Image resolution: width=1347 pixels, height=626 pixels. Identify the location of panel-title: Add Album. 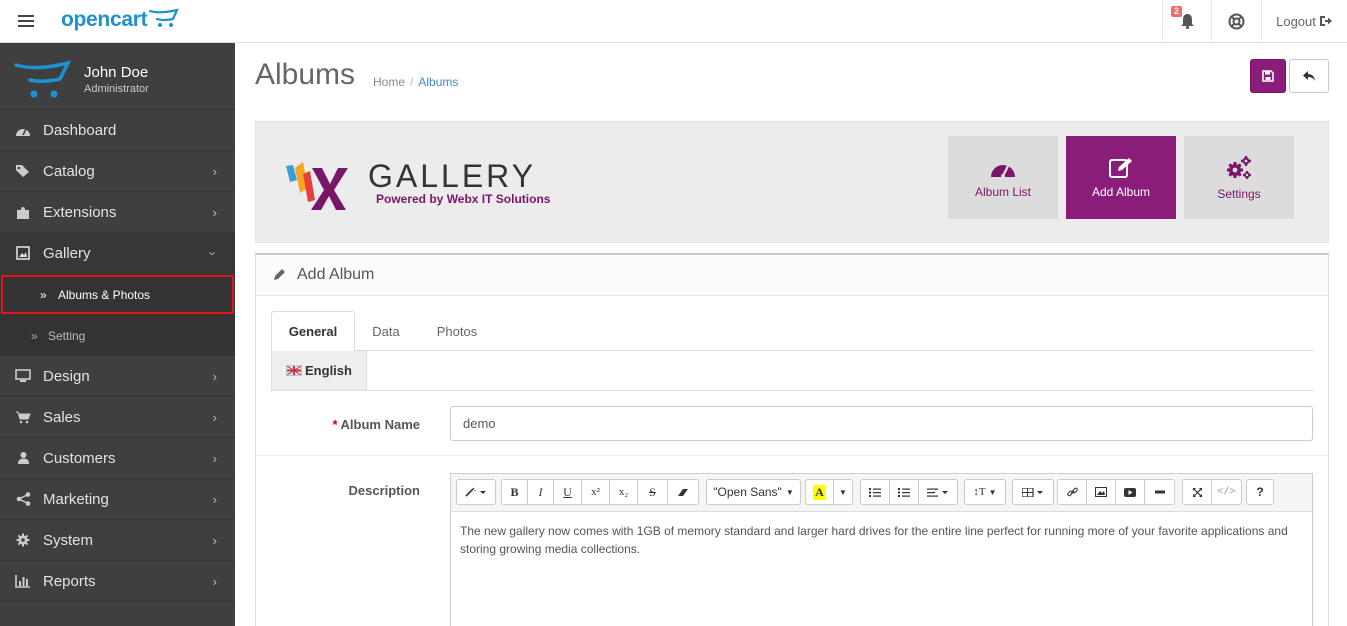
(336, 274).